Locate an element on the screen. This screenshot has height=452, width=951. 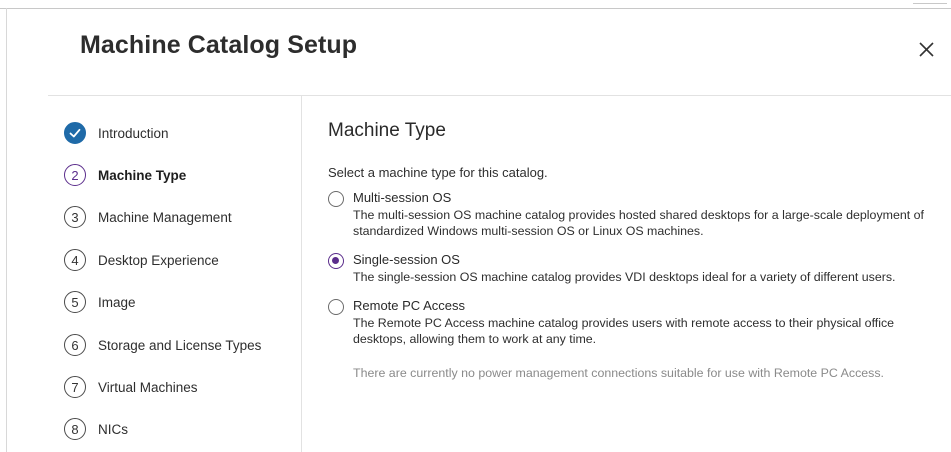
step-label: Machine Management is located at coordinates (165, 217).